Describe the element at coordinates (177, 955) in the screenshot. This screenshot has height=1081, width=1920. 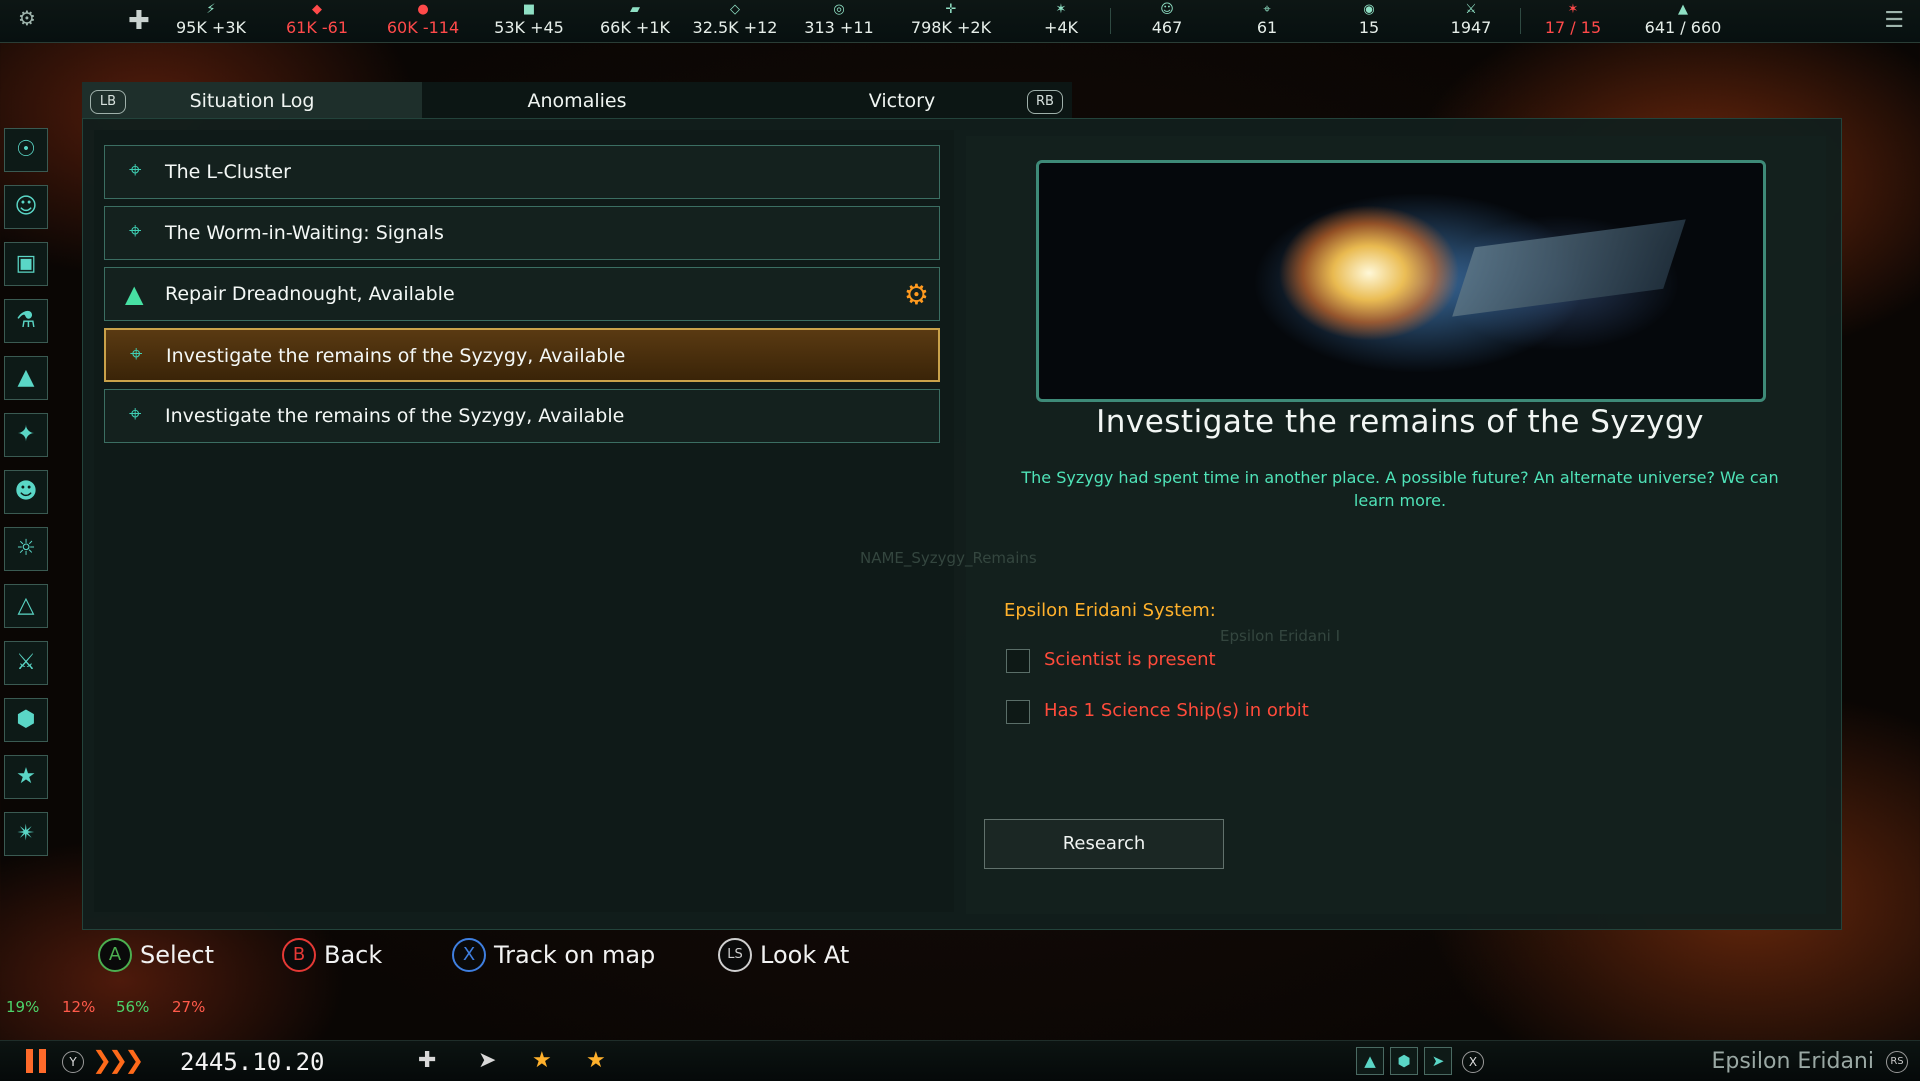
I see `hint-label: Select` at that location.